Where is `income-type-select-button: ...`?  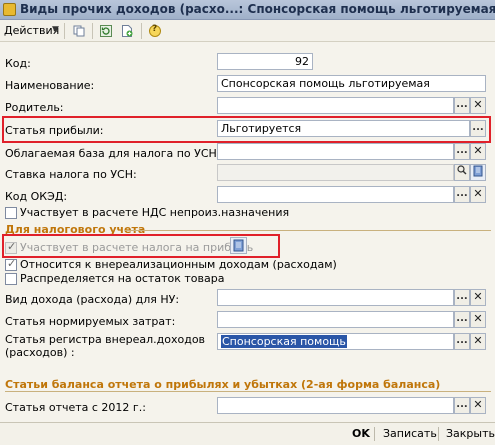
income-type-select-button: ... is located at coordinates (462, 297).